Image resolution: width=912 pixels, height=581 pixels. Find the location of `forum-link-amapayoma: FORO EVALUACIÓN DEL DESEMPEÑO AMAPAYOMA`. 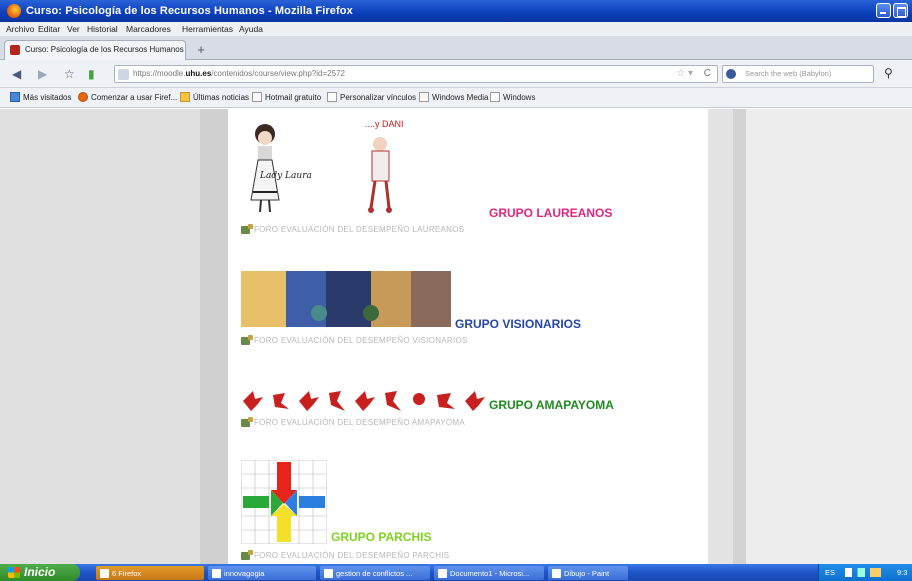

forum-link-amapayoma: FORO EVALUACIÓN DEL DESEMPEÑO AMAPAYOMA is located at coordinates (353, 421).